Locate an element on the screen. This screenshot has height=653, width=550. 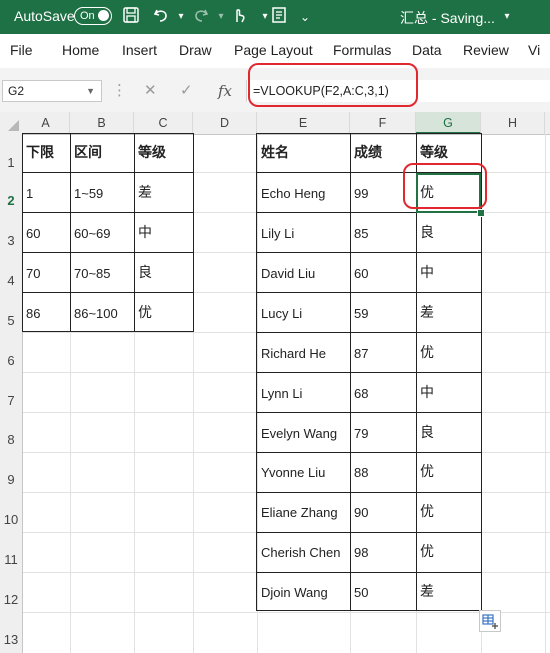
name-box: G2 ▼ is located at coordinates (52, 91).